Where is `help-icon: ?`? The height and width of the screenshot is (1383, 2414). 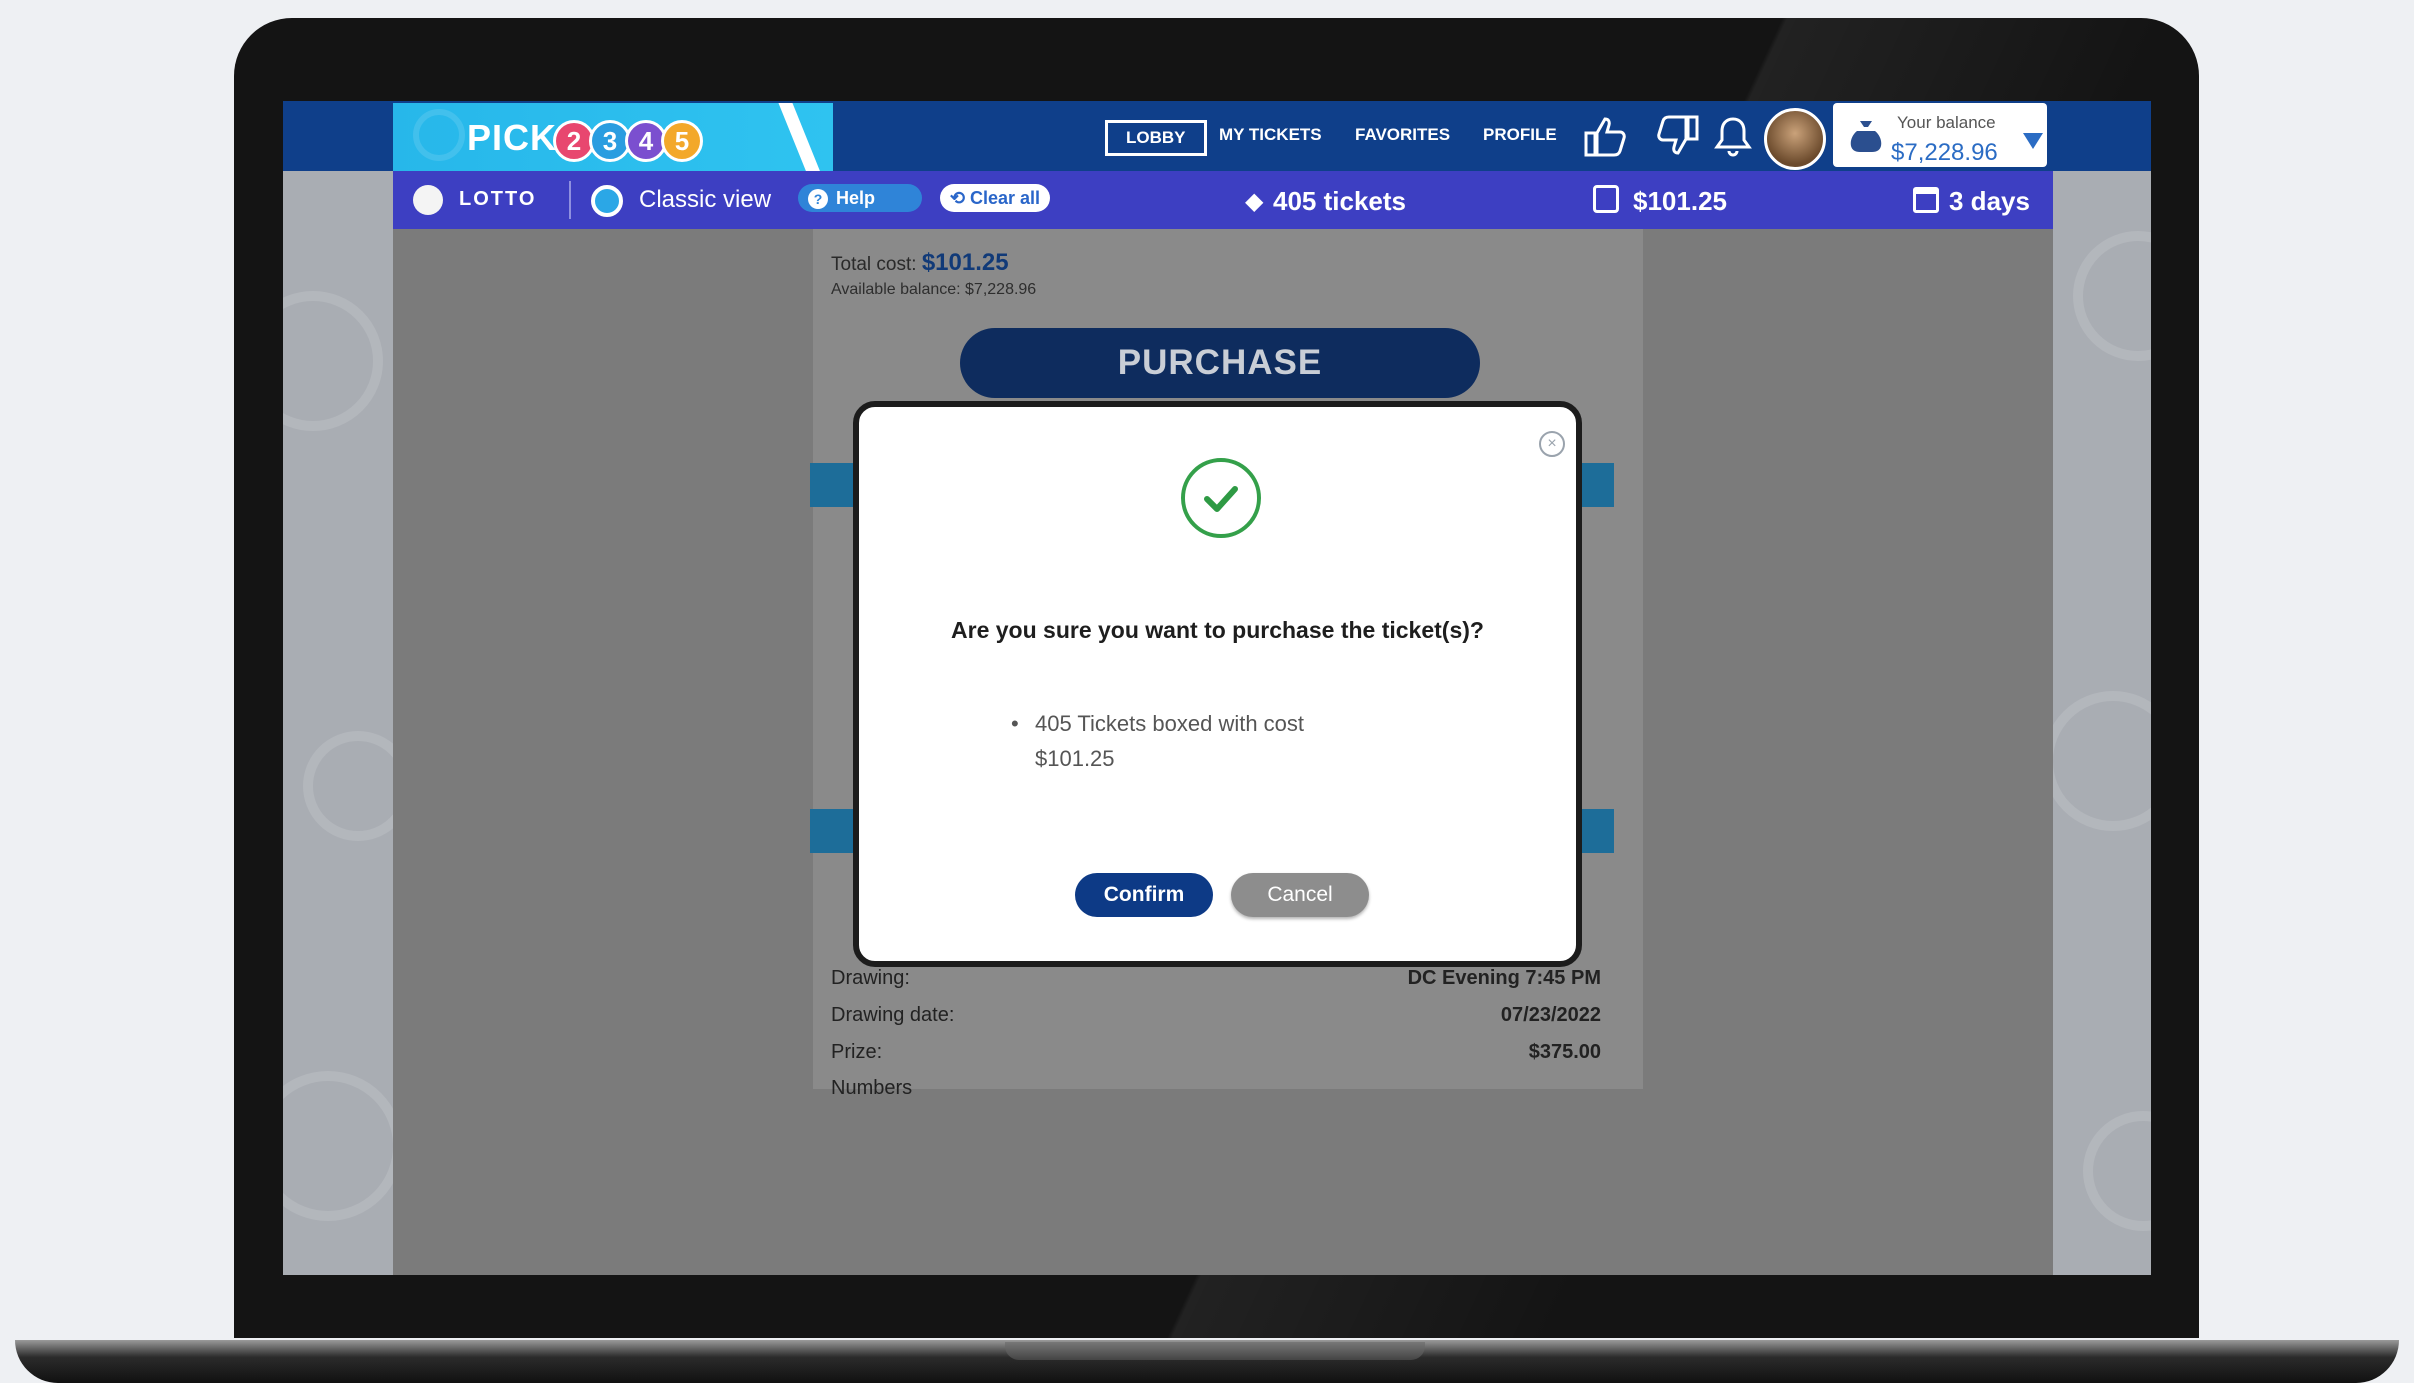 help-icon: ? is located at coordinates (818, 199).